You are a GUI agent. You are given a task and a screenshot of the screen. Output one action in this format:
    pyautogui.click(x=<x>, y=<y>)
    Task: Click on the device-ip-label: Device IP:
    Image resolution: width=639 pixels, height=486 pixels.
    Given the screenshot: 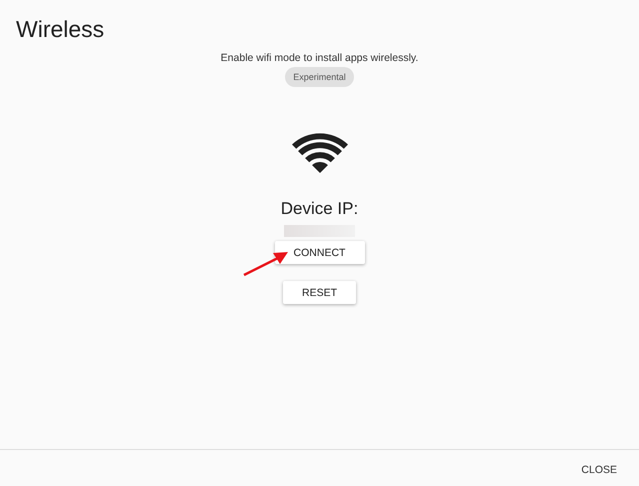 What is the action you would take?
    pyautogui.click(x=319, y=209)
    